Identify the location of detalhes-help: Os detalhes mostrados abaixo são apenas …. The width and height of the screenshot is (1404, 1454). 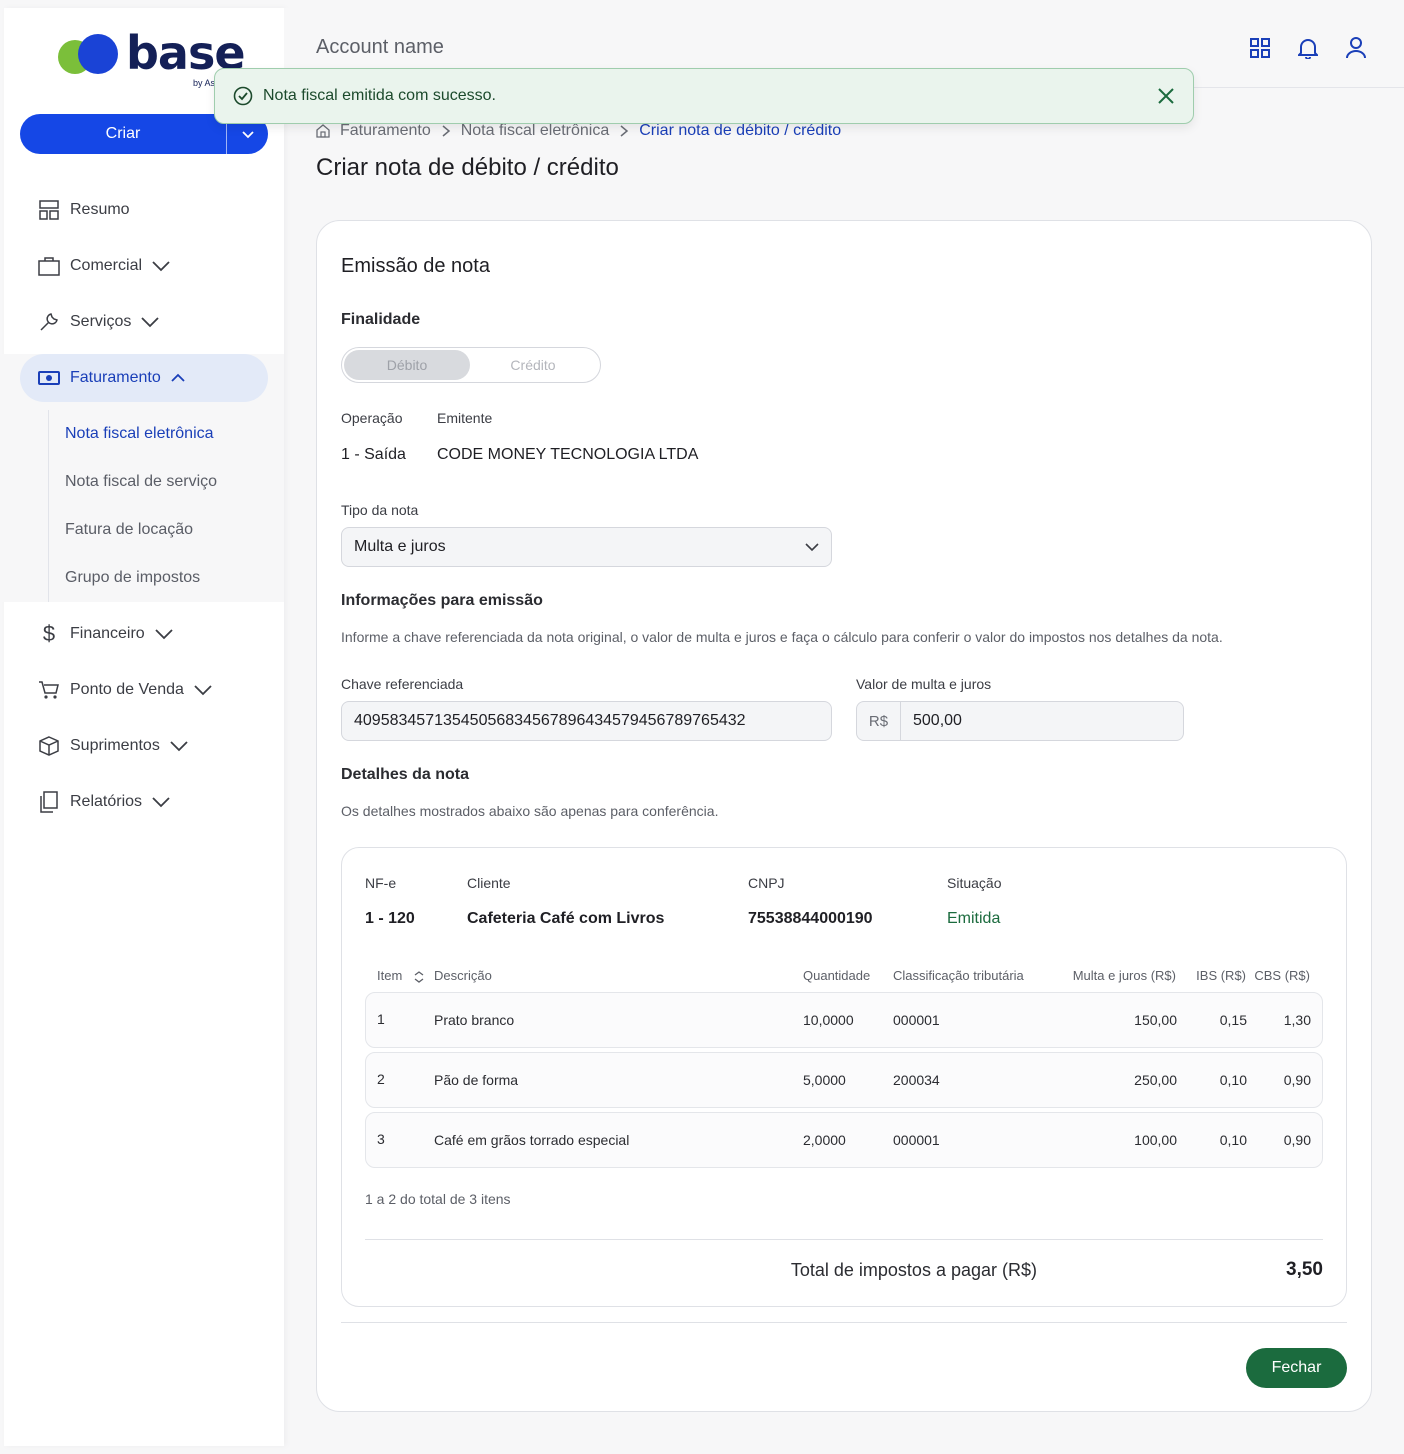
(530, 811).